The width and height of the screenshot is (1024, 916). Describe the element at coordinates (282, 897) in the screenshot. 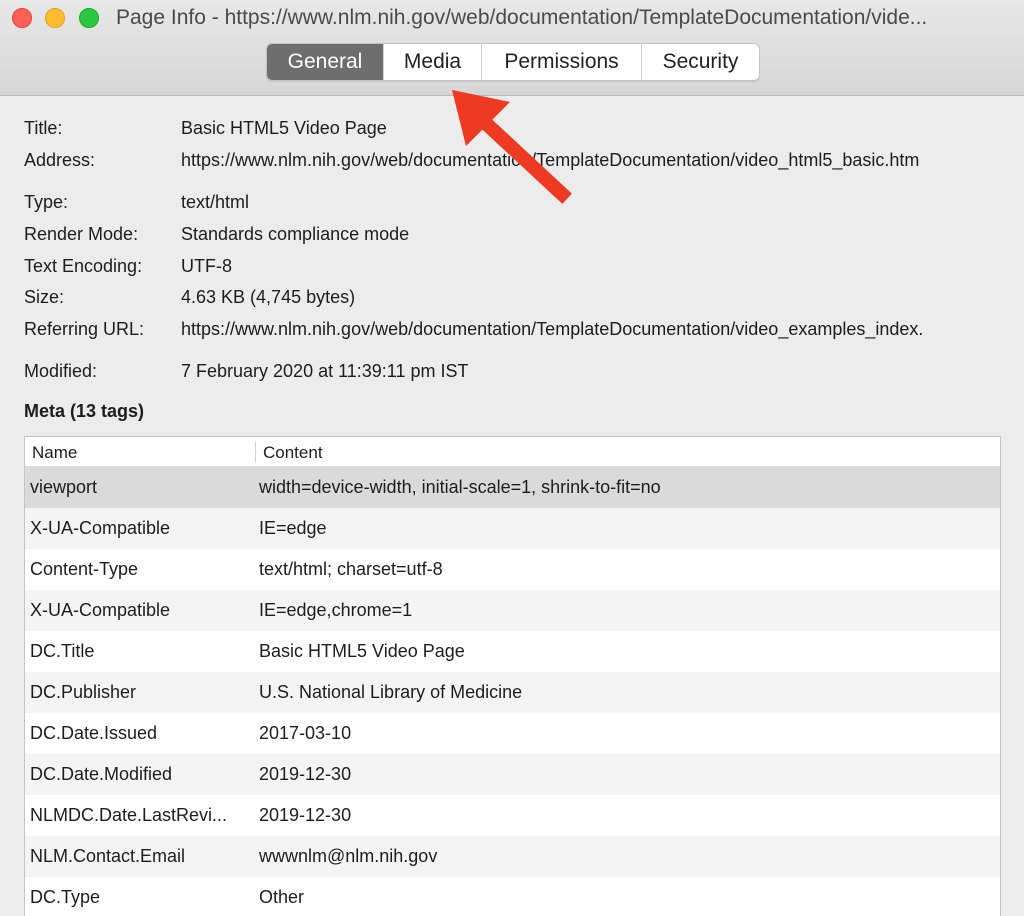

I see `meta-content-cell: Other` at that location.